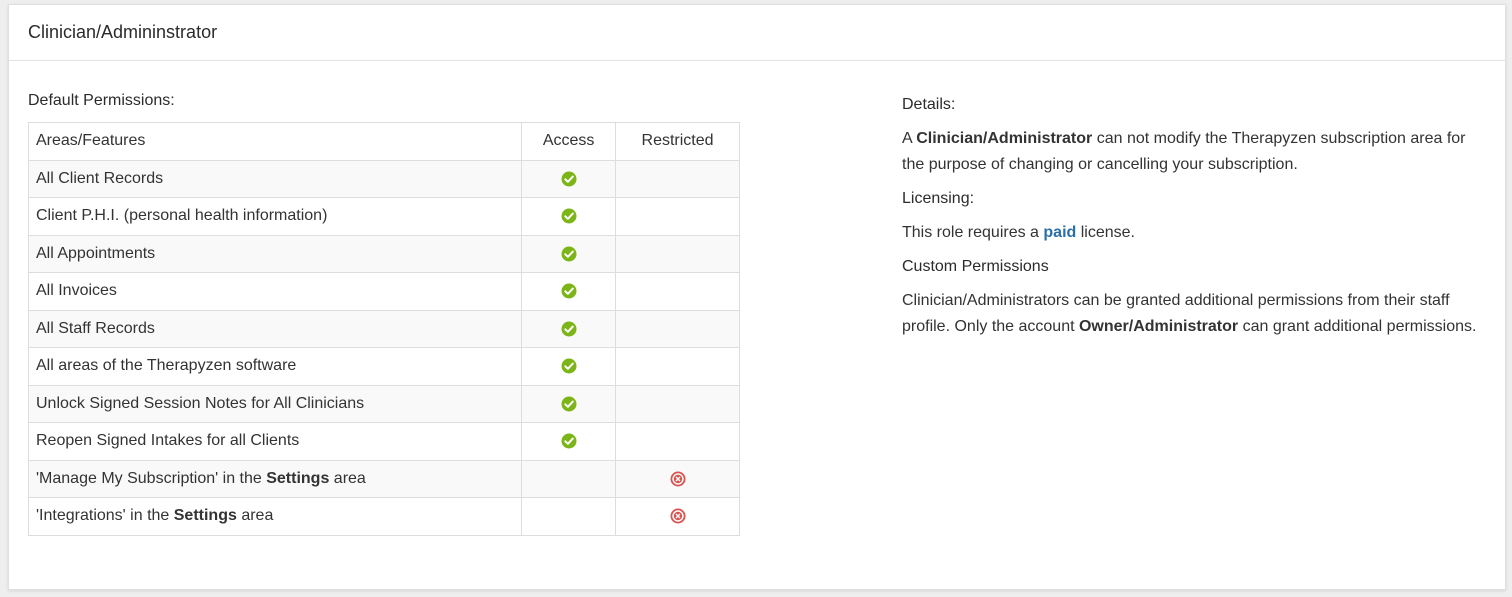 The width and height of the screenshot is (1512, 597). What do you see at coordinates (275, 366) in the screenshot?
I see `feature-cell: All areas of the Therapyzen software` at bounding box center [275, 366].